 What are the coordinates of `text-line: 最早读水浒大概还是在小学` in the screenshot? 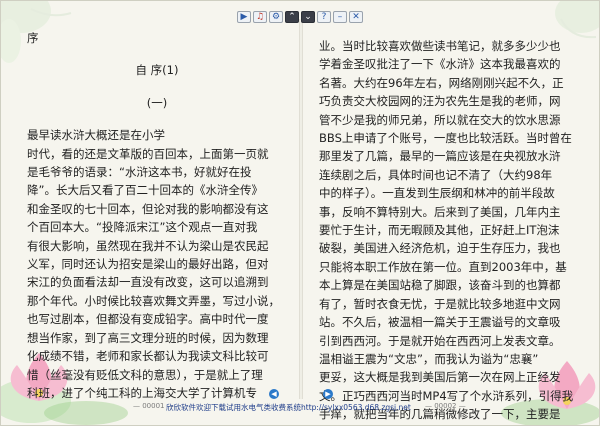 It's located at (96, 135).